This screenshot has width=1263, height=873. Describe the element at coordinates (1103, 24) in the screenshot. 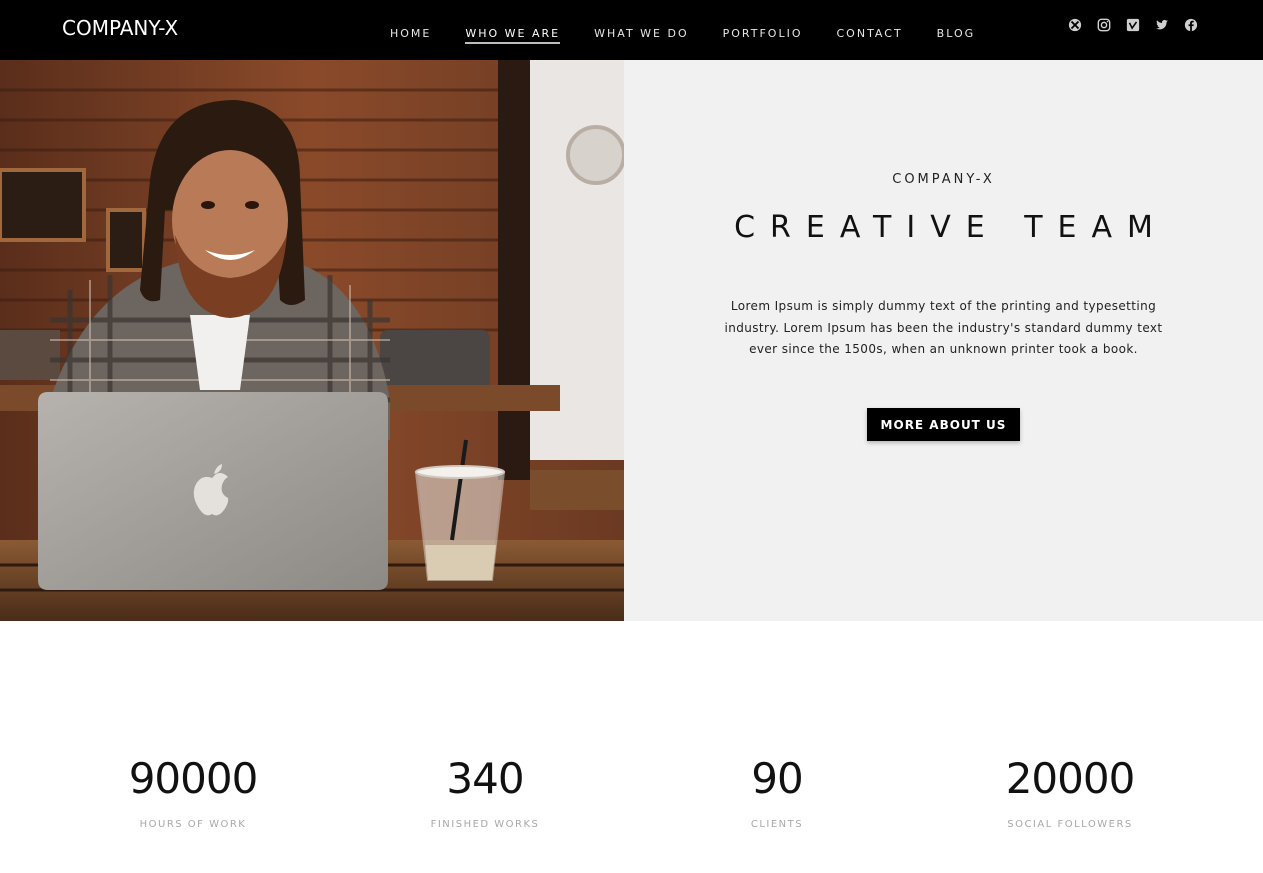

I see `instagram-icon` at that location.